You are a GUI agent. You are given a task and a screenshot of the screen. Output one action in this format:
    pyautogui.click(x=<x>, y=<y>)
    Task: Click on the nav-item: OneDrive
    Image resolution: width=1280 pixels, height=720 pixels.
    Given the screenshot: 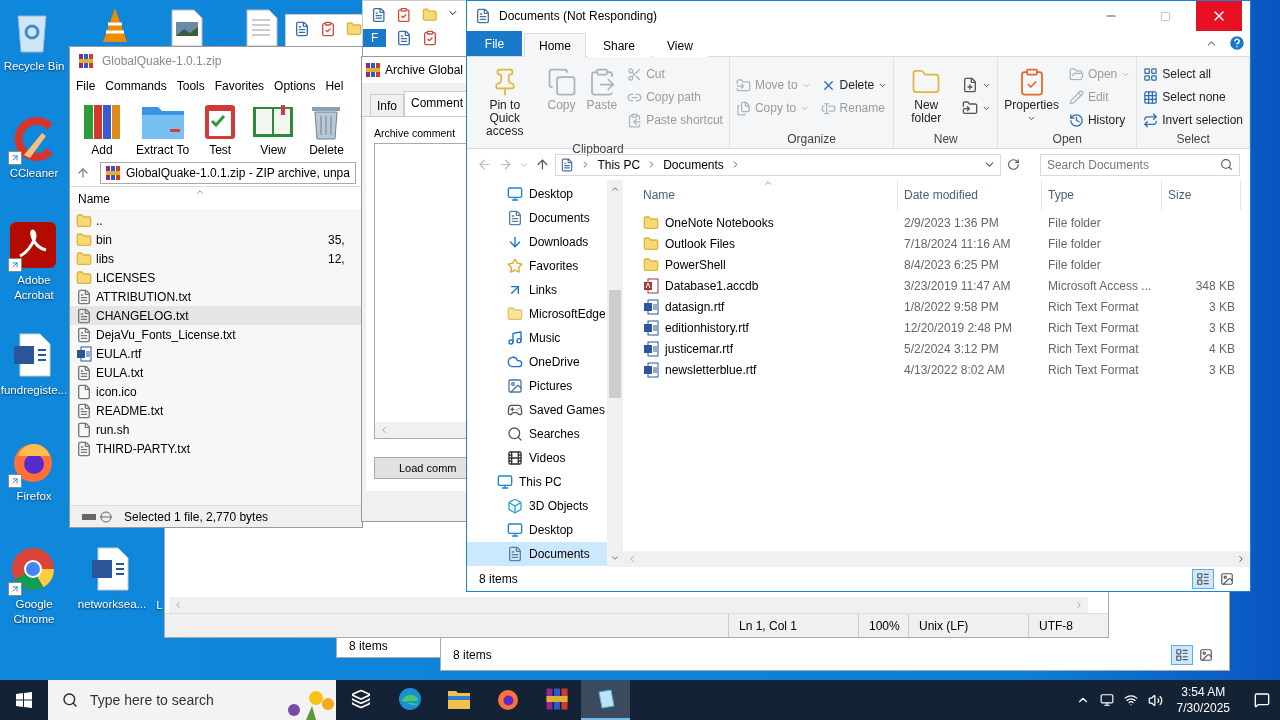 What is the action you would take?
    pyautogui.click(x=537, y=362)
    